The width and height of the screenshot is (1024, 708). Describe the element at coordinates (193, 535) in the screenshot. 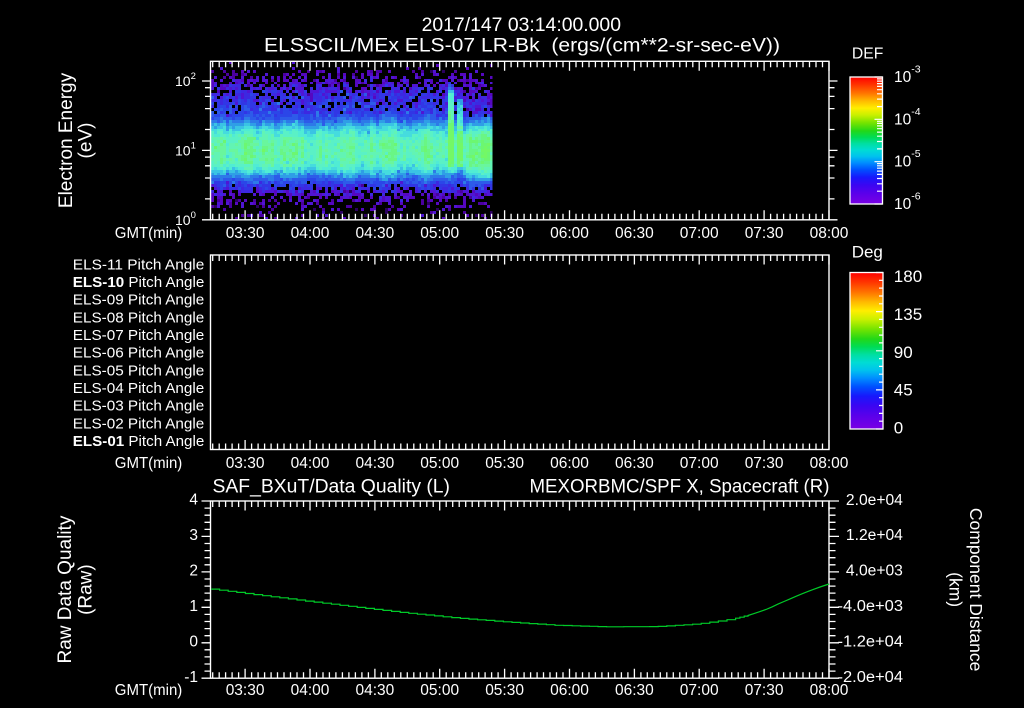

I see `svg-text: 3` at that location.